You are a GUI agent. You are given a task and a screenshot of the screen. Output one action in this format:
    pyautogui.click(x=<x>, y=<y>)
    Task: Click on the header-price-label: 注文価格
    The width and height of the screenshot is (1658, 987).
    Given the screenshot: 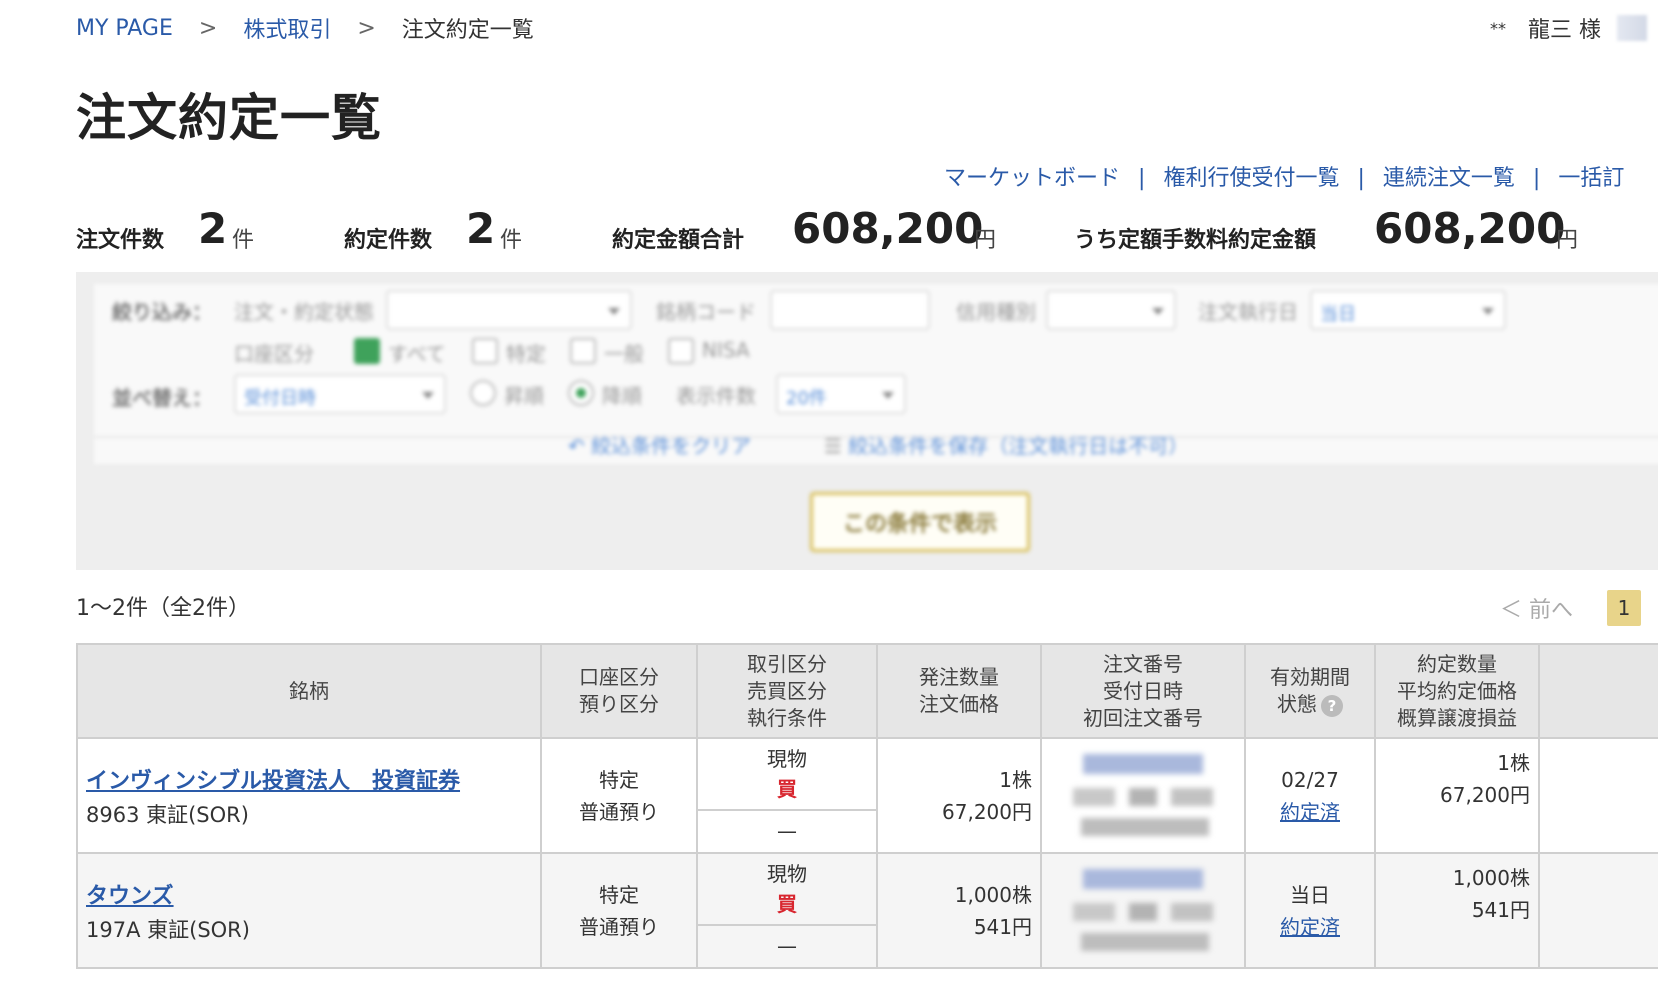 What is the action you would take?
    pyautogui.click(x=959, y=704)
    